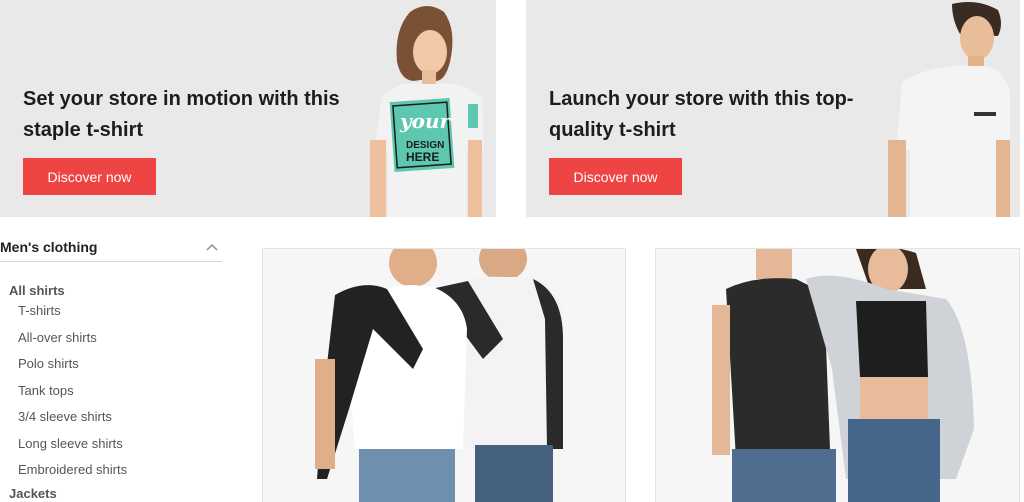  I want to click on sidebar-item-tank-tops: Tank tops, so click(120, 391).